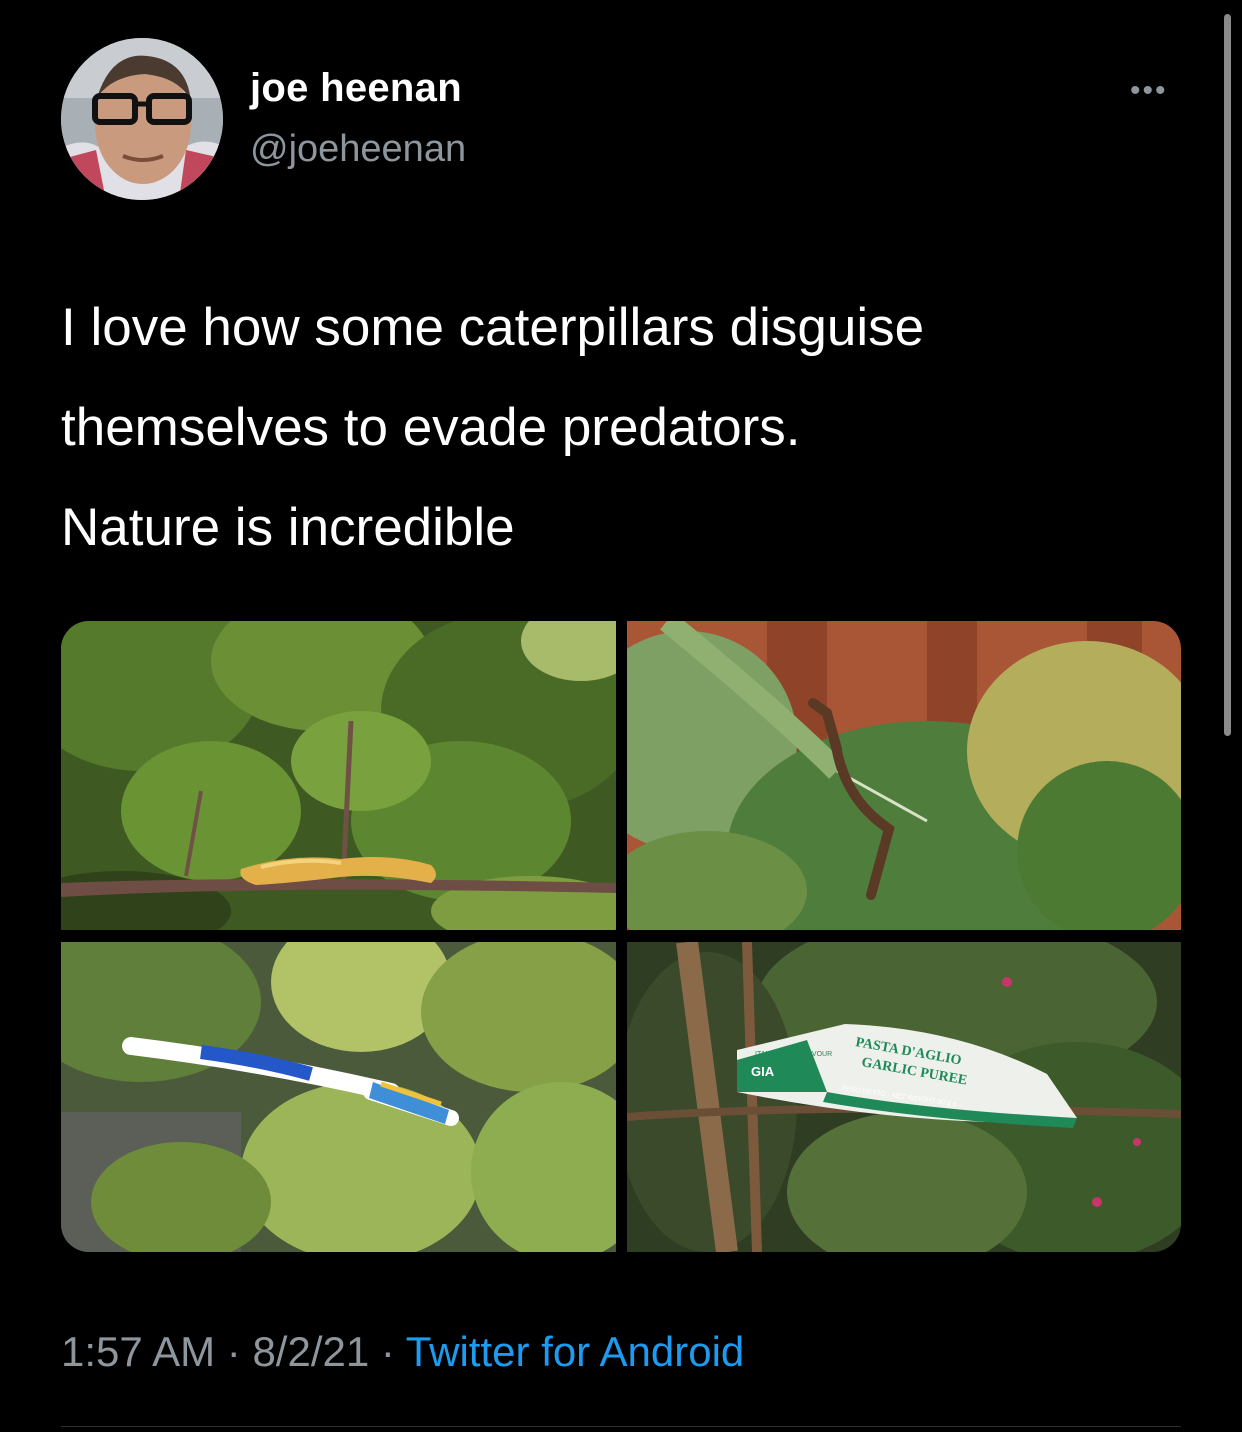 This screenshot has width=1242, height=1432. Describe the element at coordinates (310, 1351) in the screenshot. I see `tweet-date: 8/2/21` at that location.